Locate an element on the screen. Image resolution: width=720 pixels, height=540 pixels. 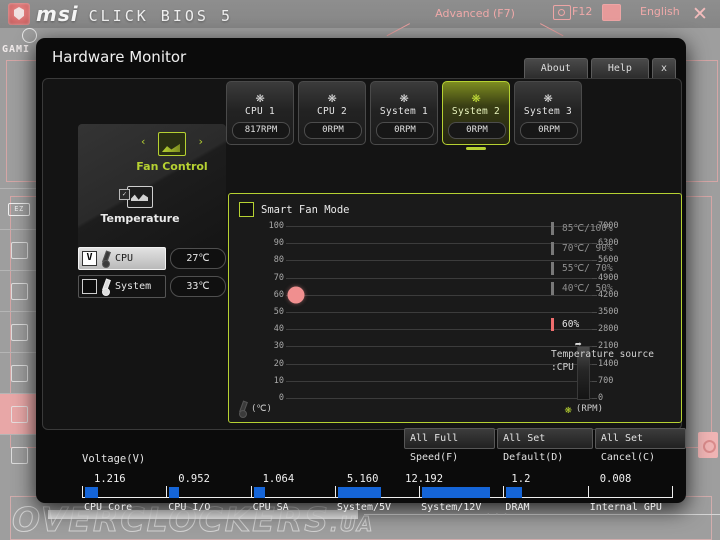
temp-row-system: System 33℃ is located at coordinates (152, 286).